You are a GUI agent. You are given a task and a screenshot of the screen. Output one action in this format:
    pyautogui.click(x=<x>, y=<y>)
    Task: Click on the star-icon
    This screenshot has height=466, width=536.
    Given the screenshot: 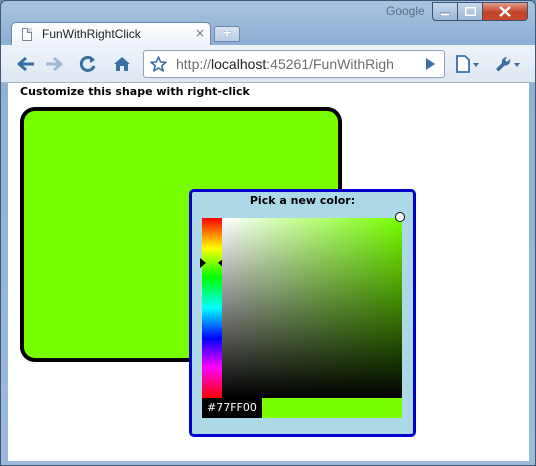 What is the action you would take?
    pyautogui.click(x=158, y=64)
    